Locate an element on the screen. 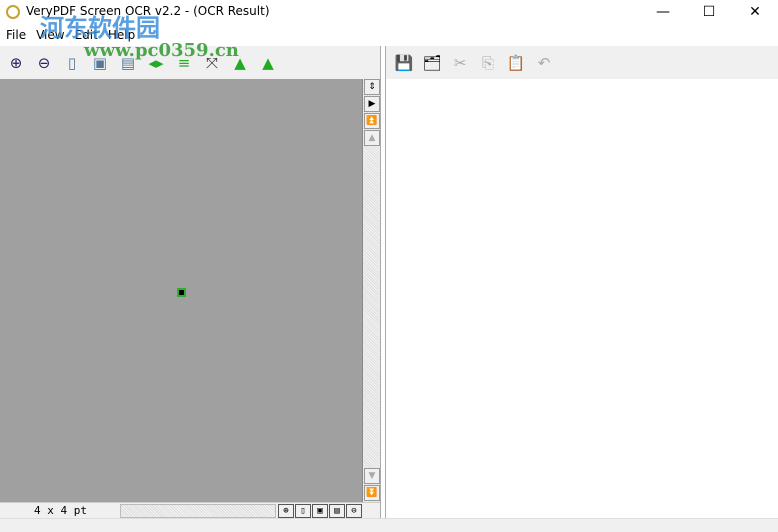 This screenshot has width=778, height=532. fit-page-icon: ▯ is located at coordinates (72, 63).